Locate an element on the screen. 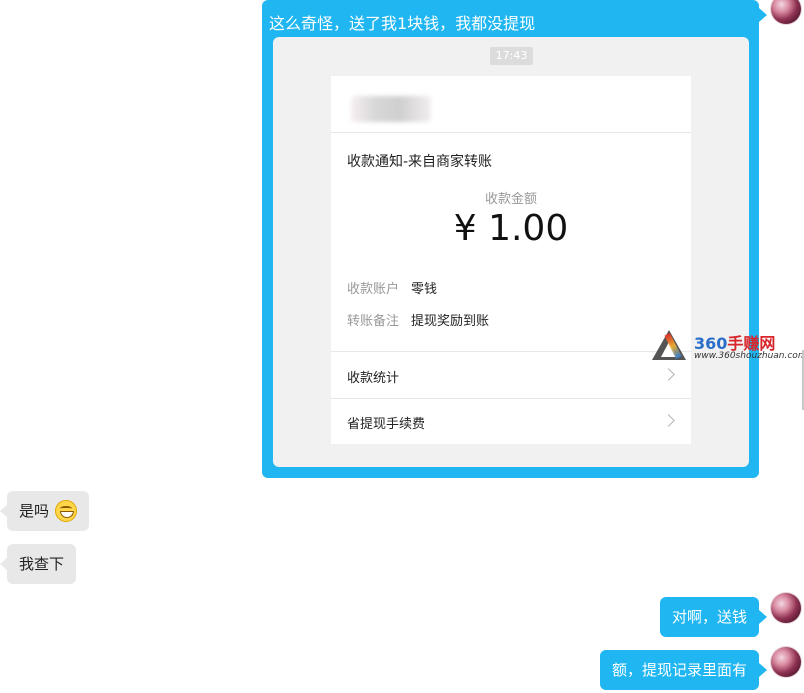 This screenshot has width=804, height=693. message-text: 对啊，送钱 is located at coordinates (709, 617).